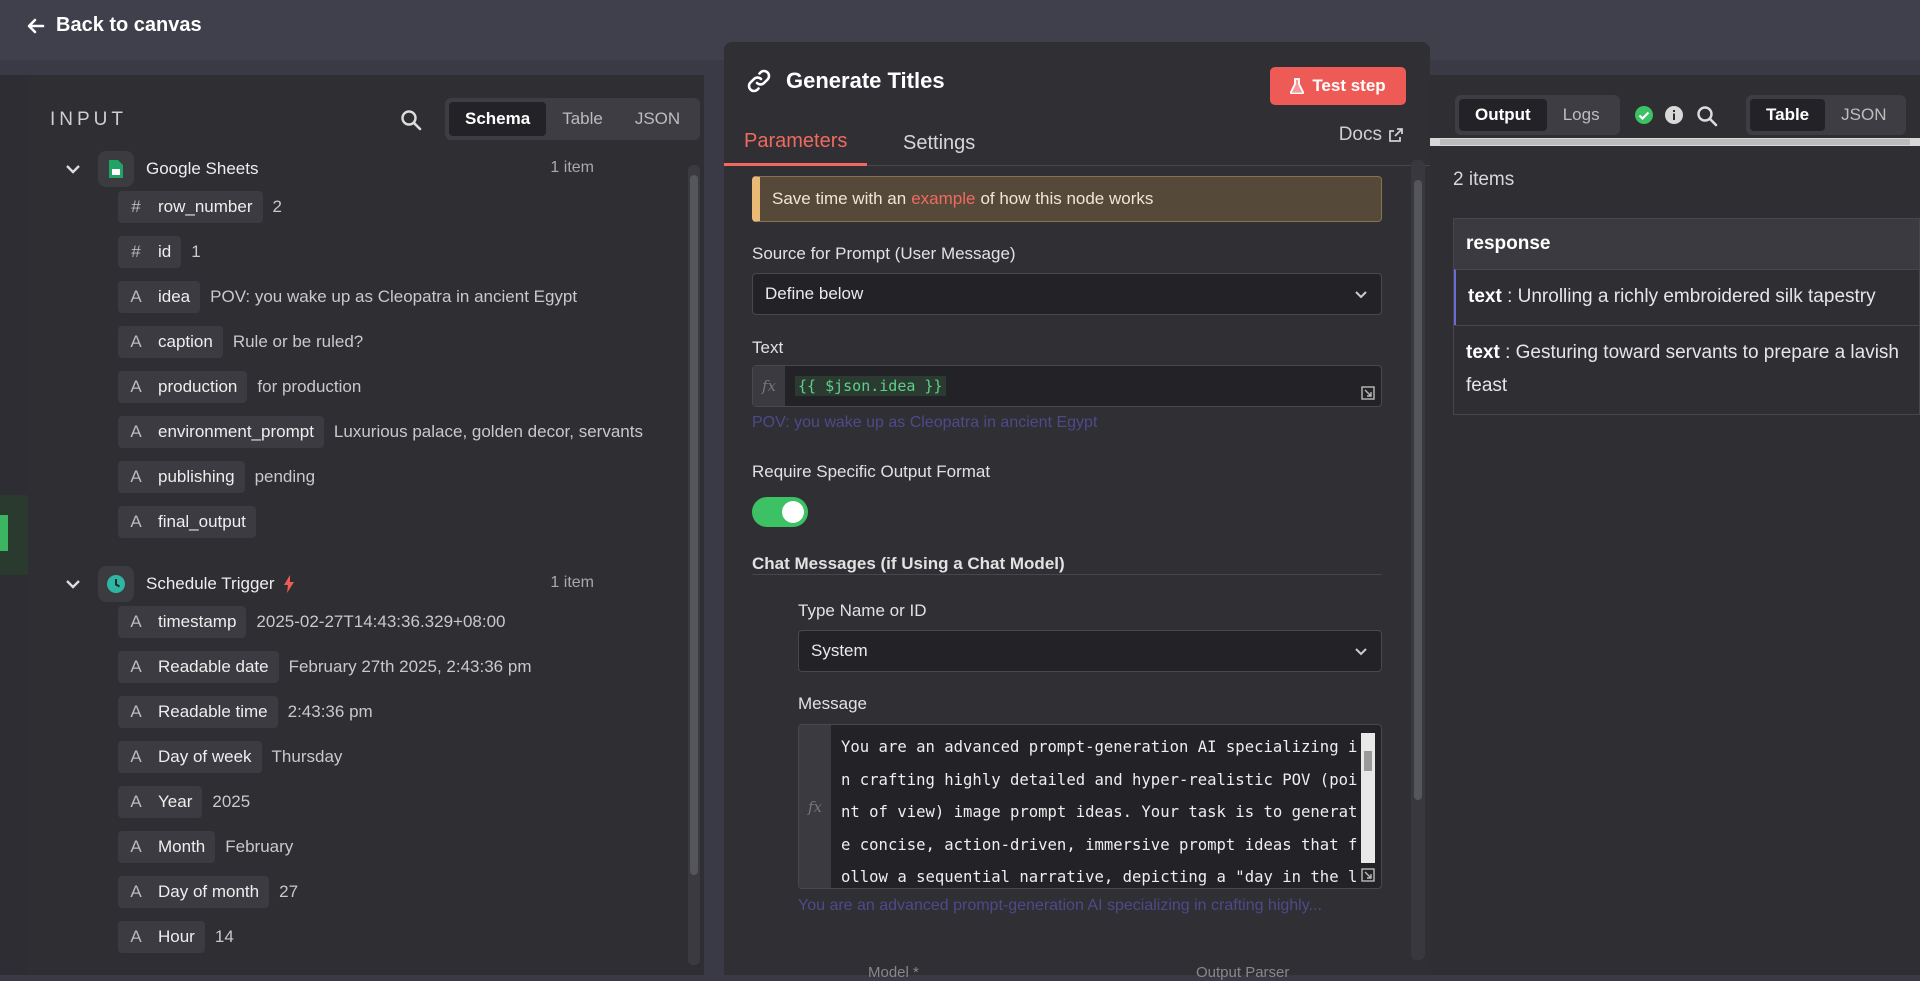 The image size is (1920, 981). I want to click on field-pill: Afinal_output, so click(187, 522).